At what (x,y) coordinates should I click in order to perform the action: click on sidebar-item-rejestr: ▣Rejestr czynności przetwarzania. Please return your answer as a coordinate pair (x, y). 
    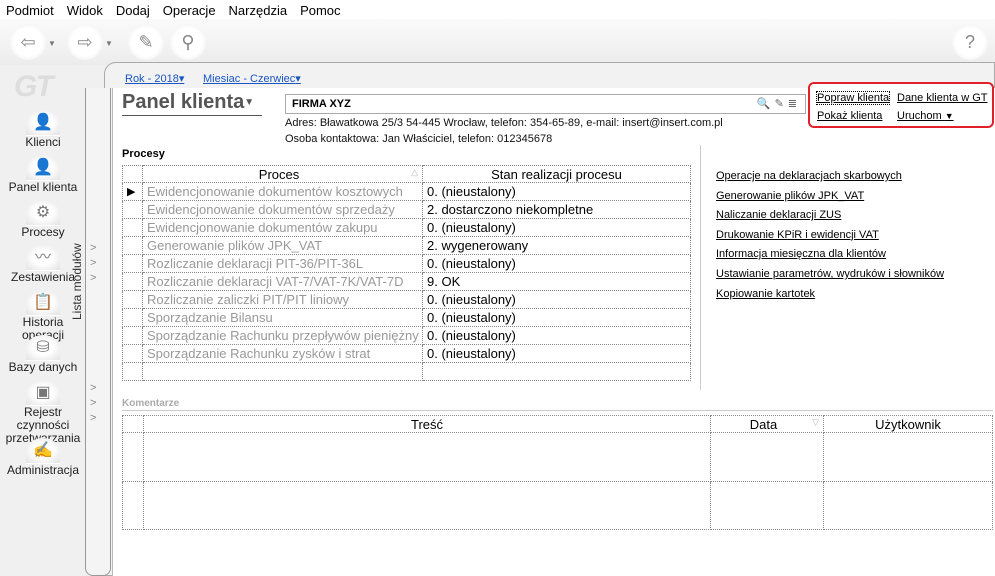
    Looking at the image, I should click on (43, 412).